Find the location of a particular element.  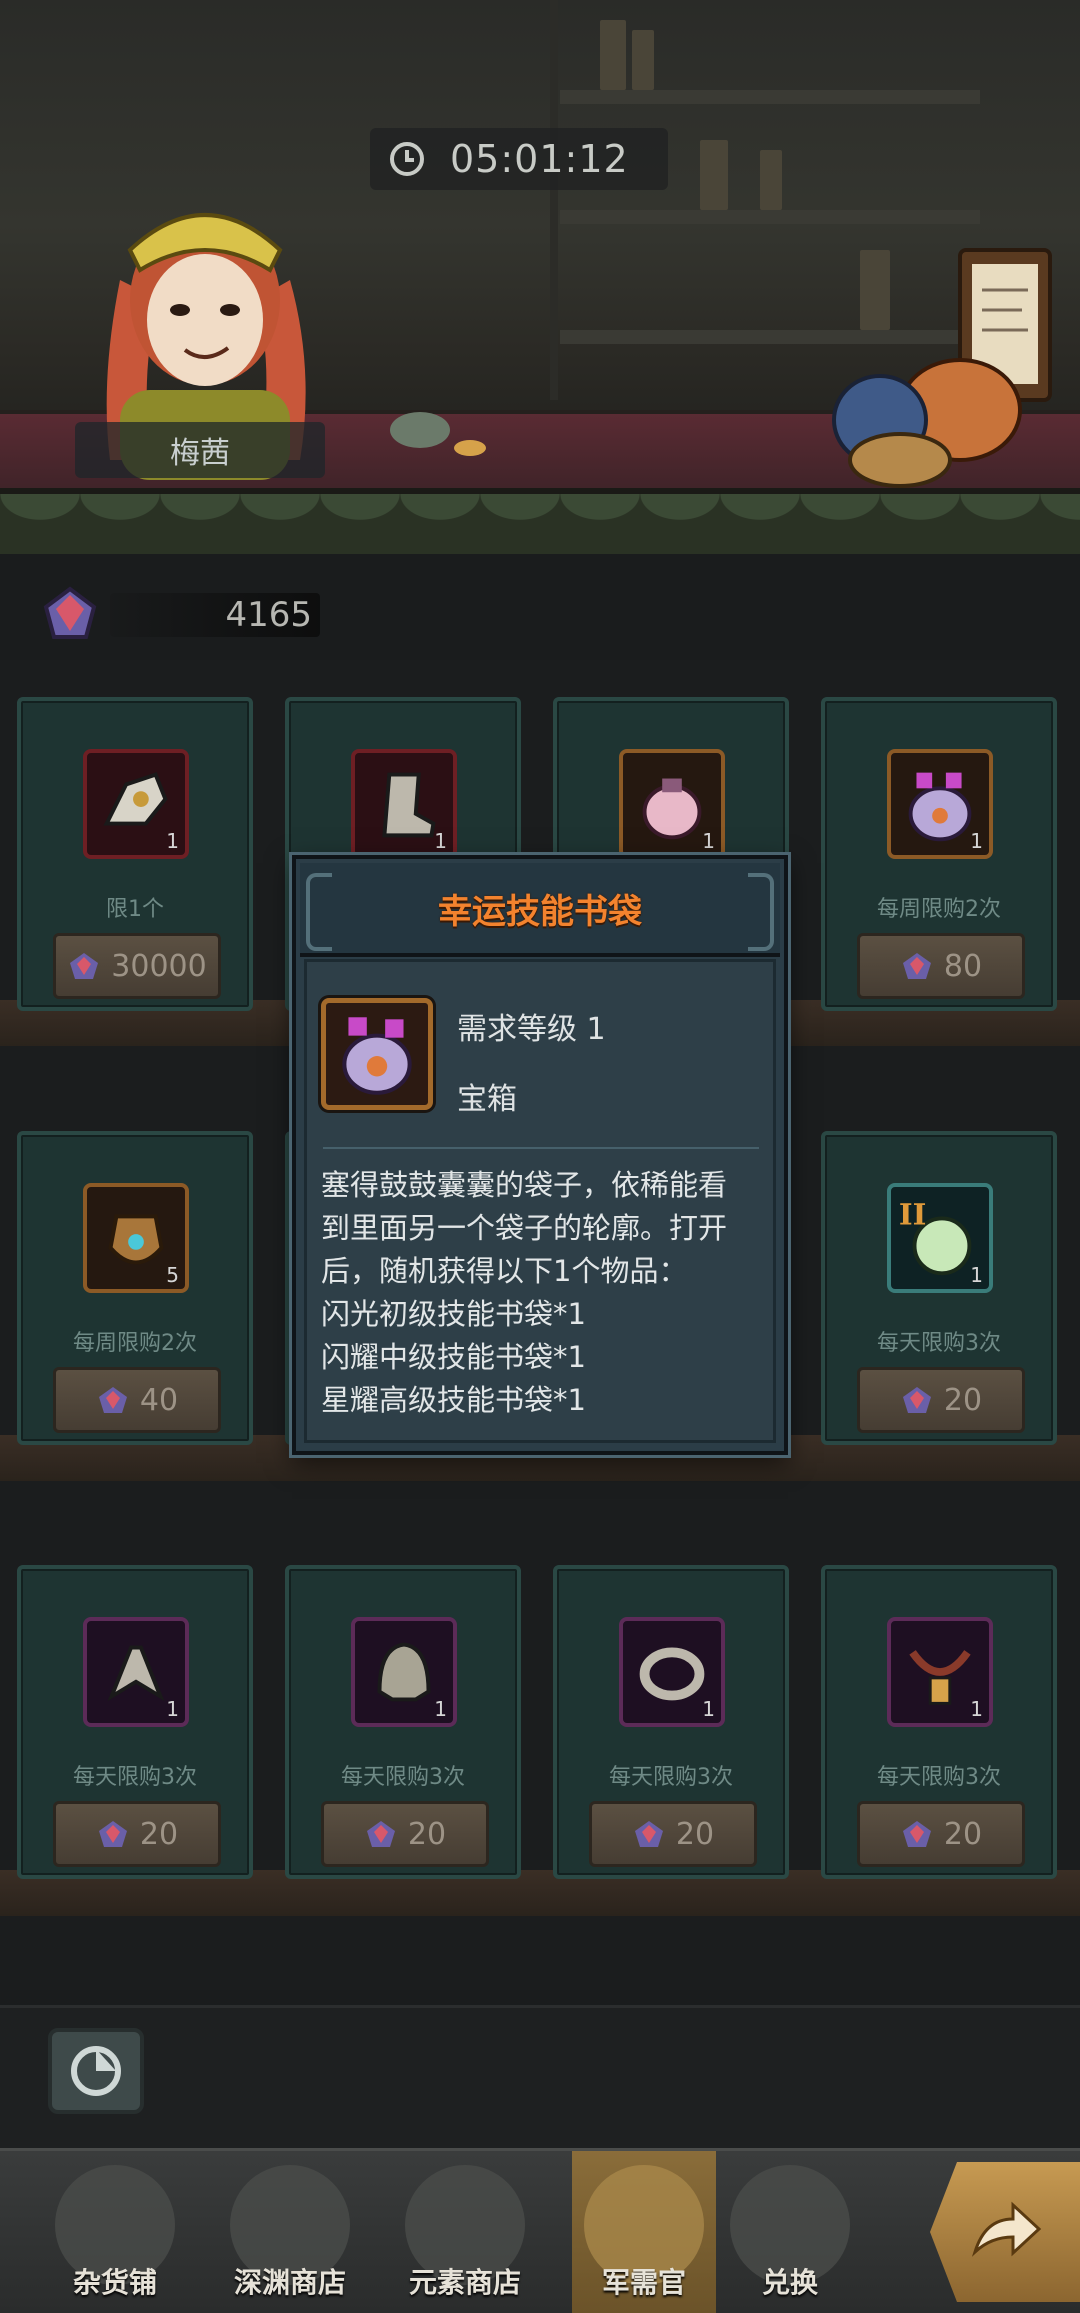

arrow-right-icon is located at coordinates (1006, 2229).